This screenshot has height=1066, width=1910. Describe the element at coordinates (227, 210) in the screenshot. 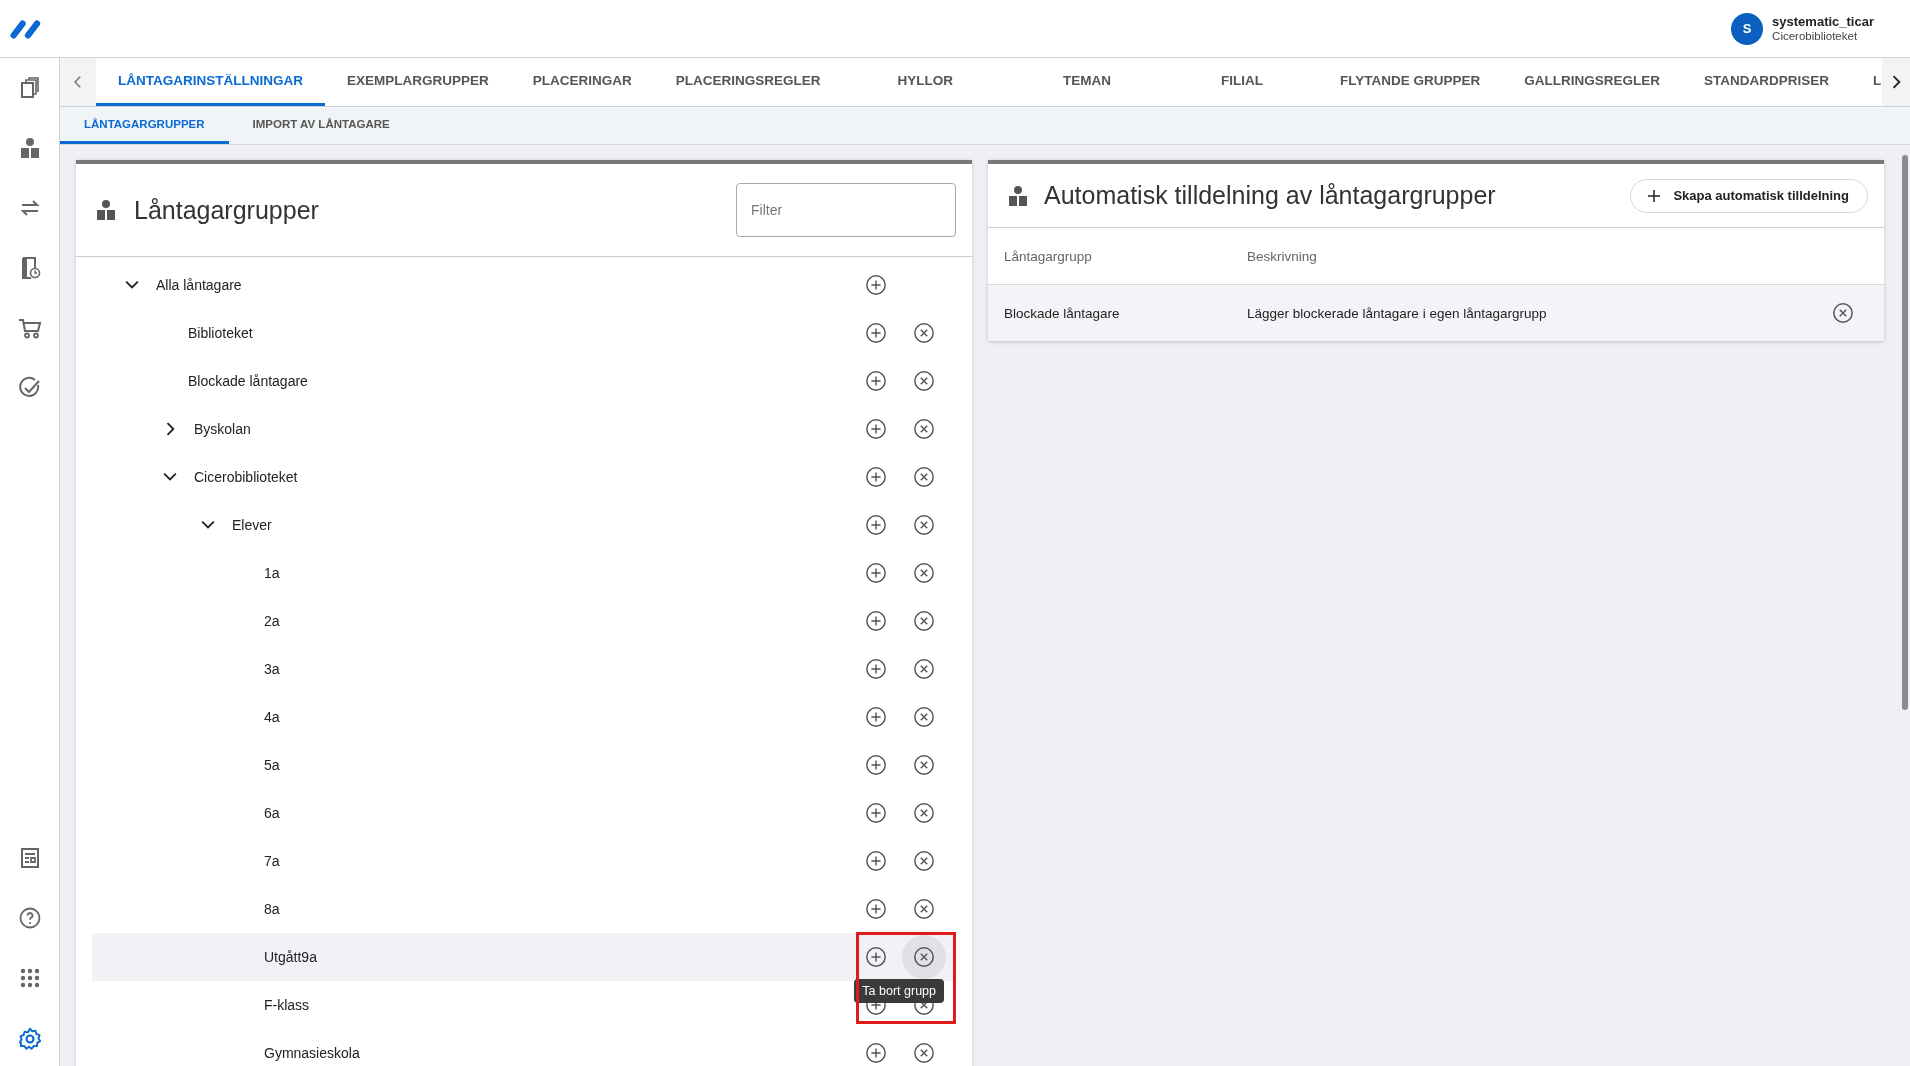

I see `panel-title: Låntagargrupper` at that location.